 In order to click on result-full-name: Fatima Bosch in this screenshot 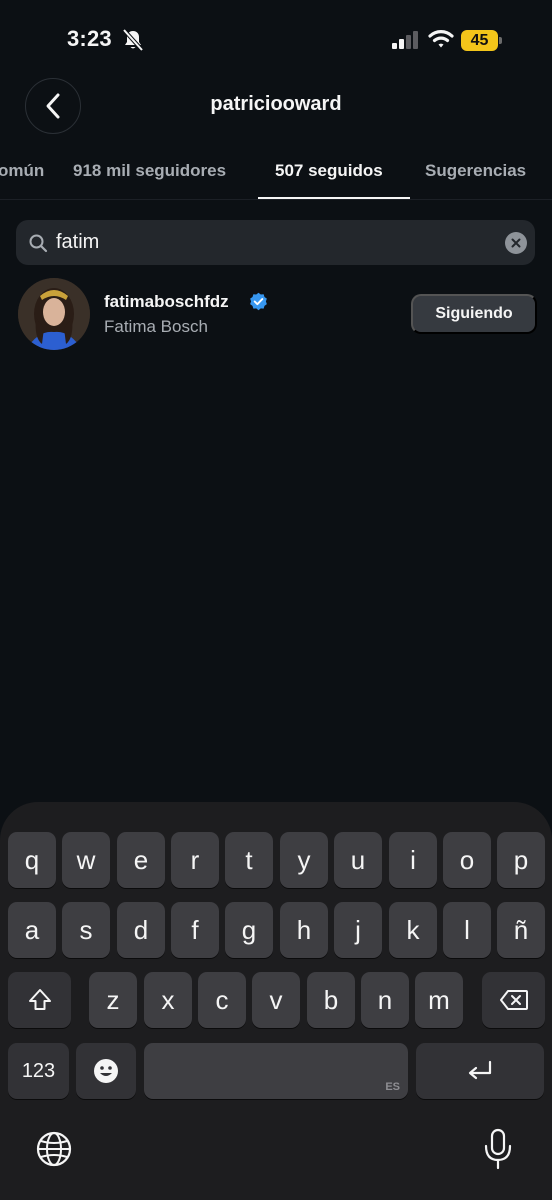, I will do `click(156, 326)`.